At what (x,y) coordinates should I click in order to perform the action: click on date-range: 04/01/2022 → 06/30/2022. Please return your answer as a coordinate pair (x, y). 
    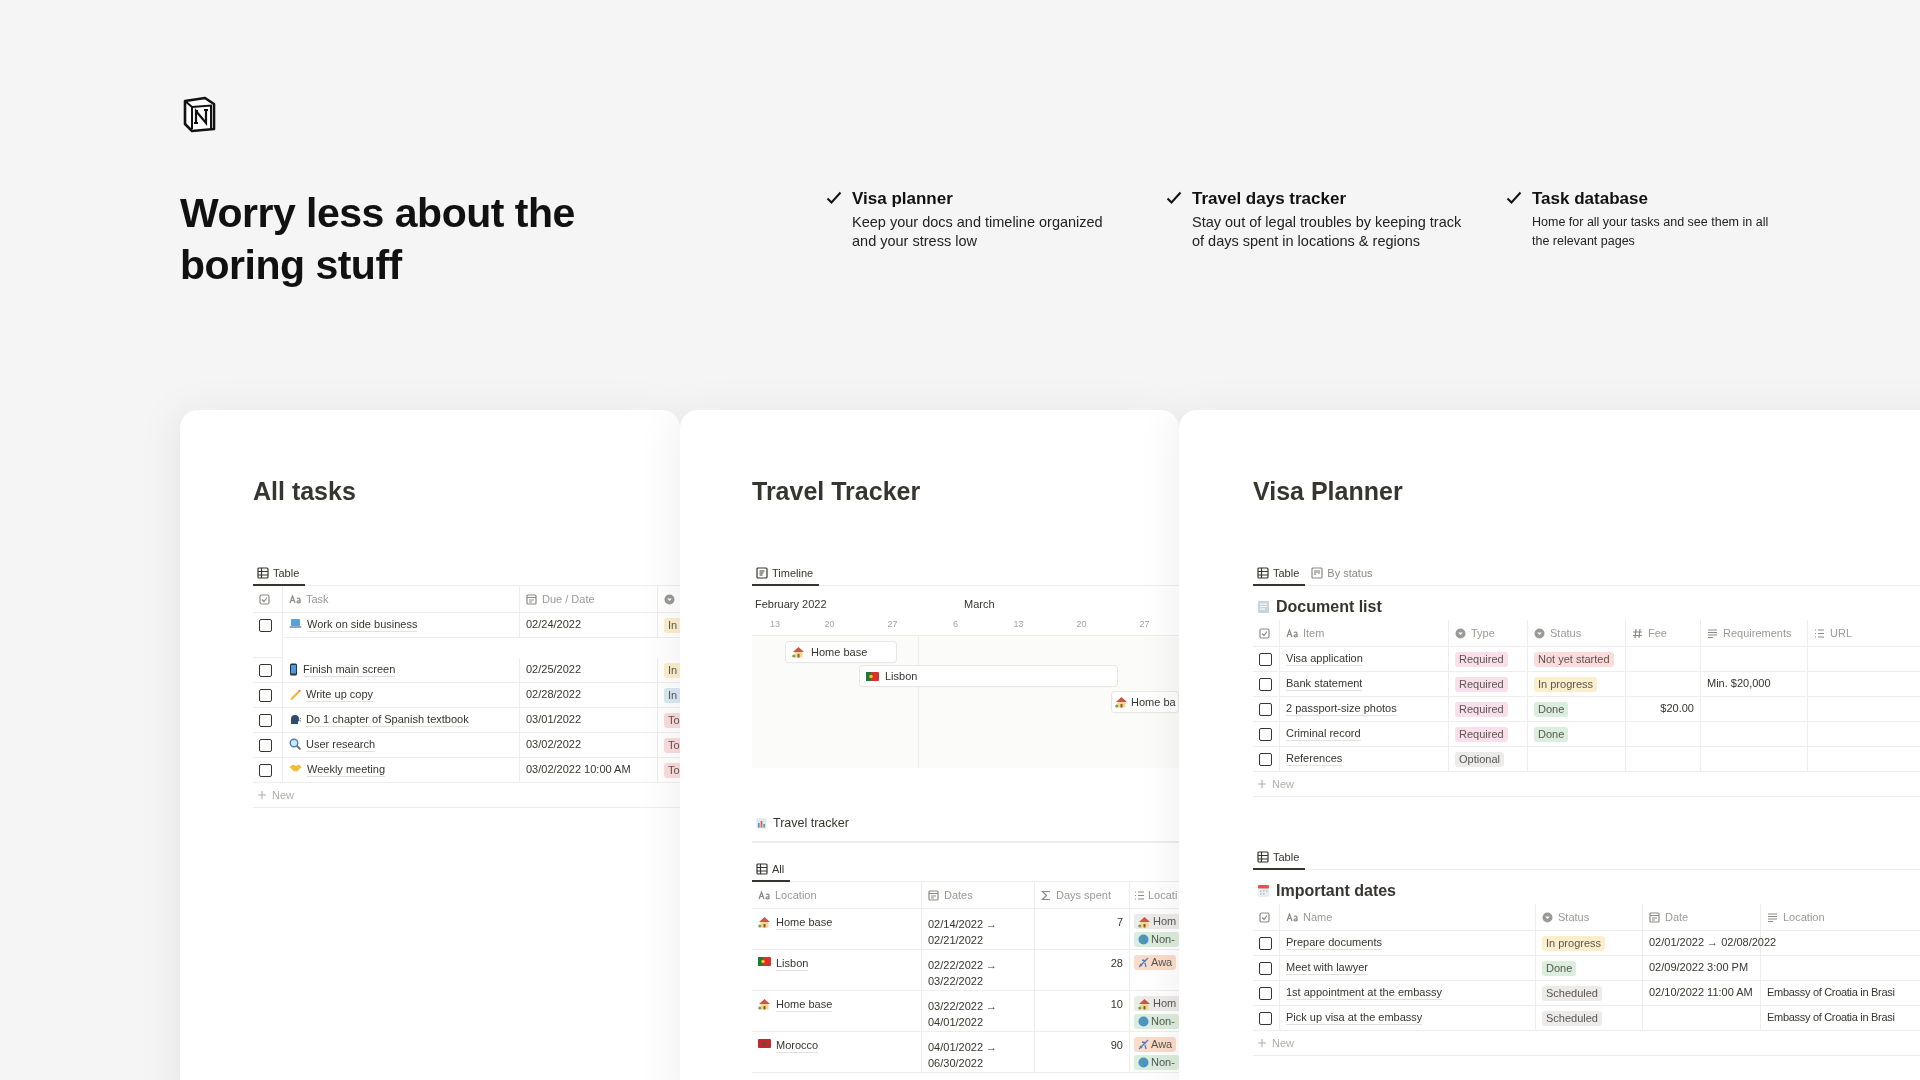
    Looking at the image, I should click on (963, 1055).